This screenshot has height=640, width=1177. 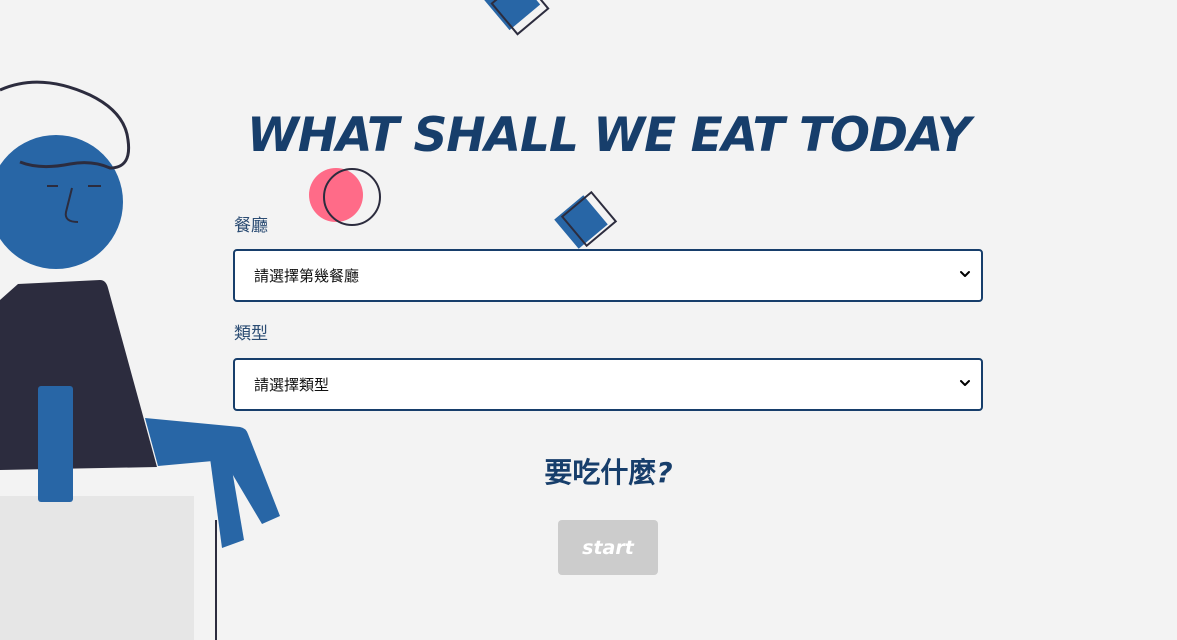 I want to click on middle-diamond-decoration, so click(x=586, y=219).